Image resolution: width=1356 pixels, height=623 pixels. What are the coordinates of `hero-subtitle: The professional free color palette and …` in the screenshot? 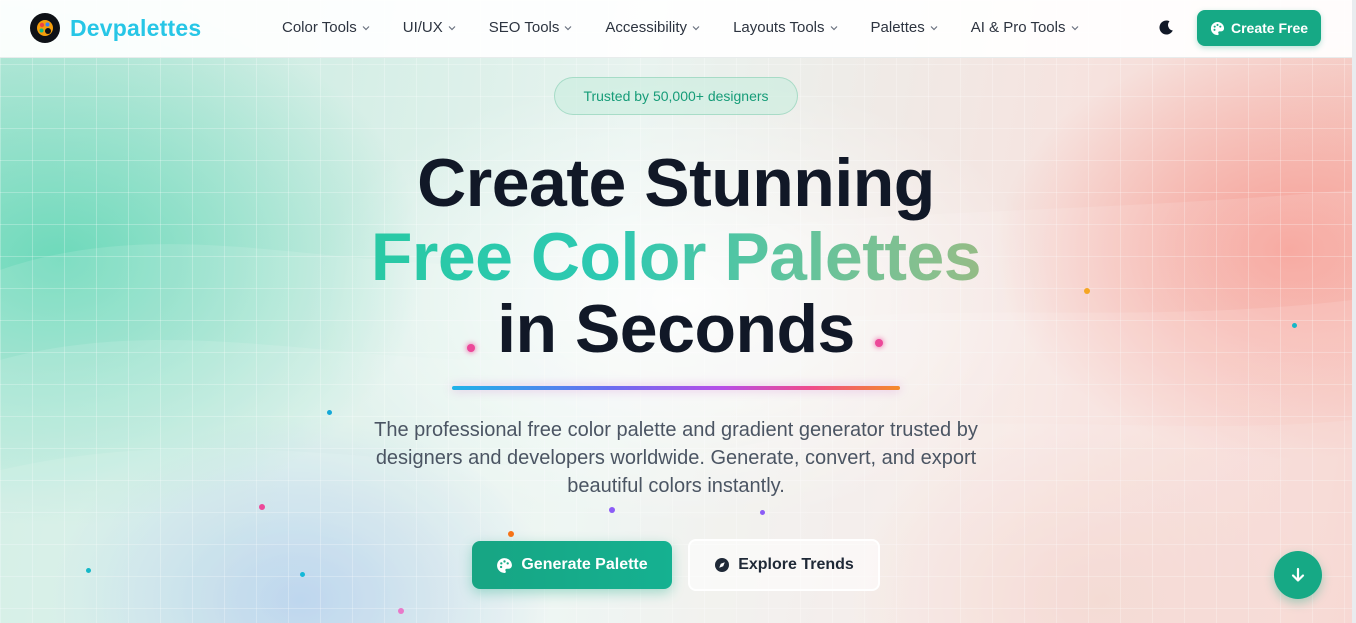 It's located at (676, 458).